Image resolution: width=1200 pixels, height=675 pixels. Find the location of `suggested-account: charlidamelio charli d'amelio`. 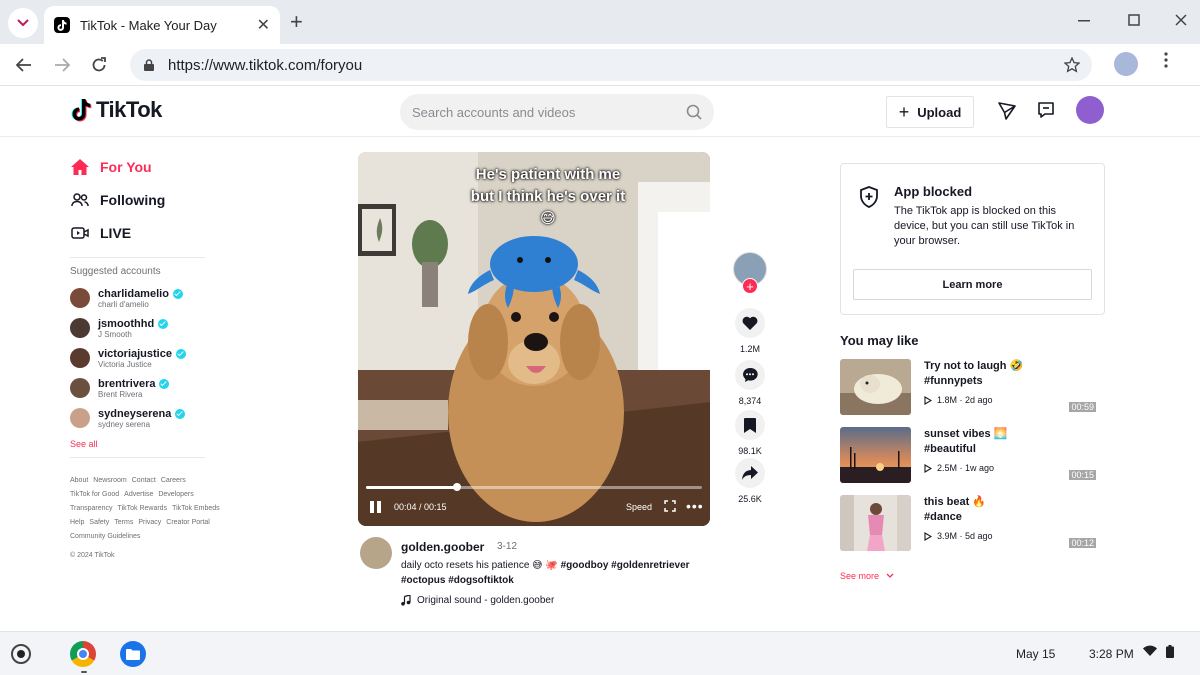

suggested-account: charlidamelio charli d'amelio is located at coordinates (140, 298).